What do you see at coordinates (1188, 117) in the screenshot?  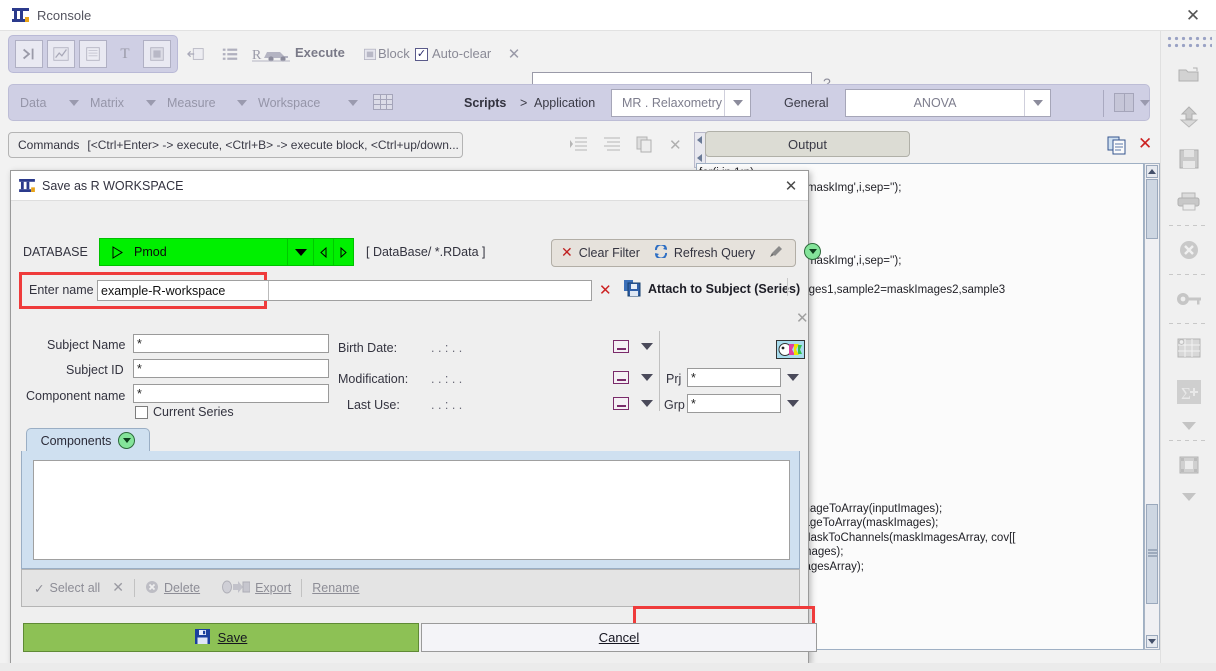 I see `load-down-icon` at bounding box center [1188, 117].